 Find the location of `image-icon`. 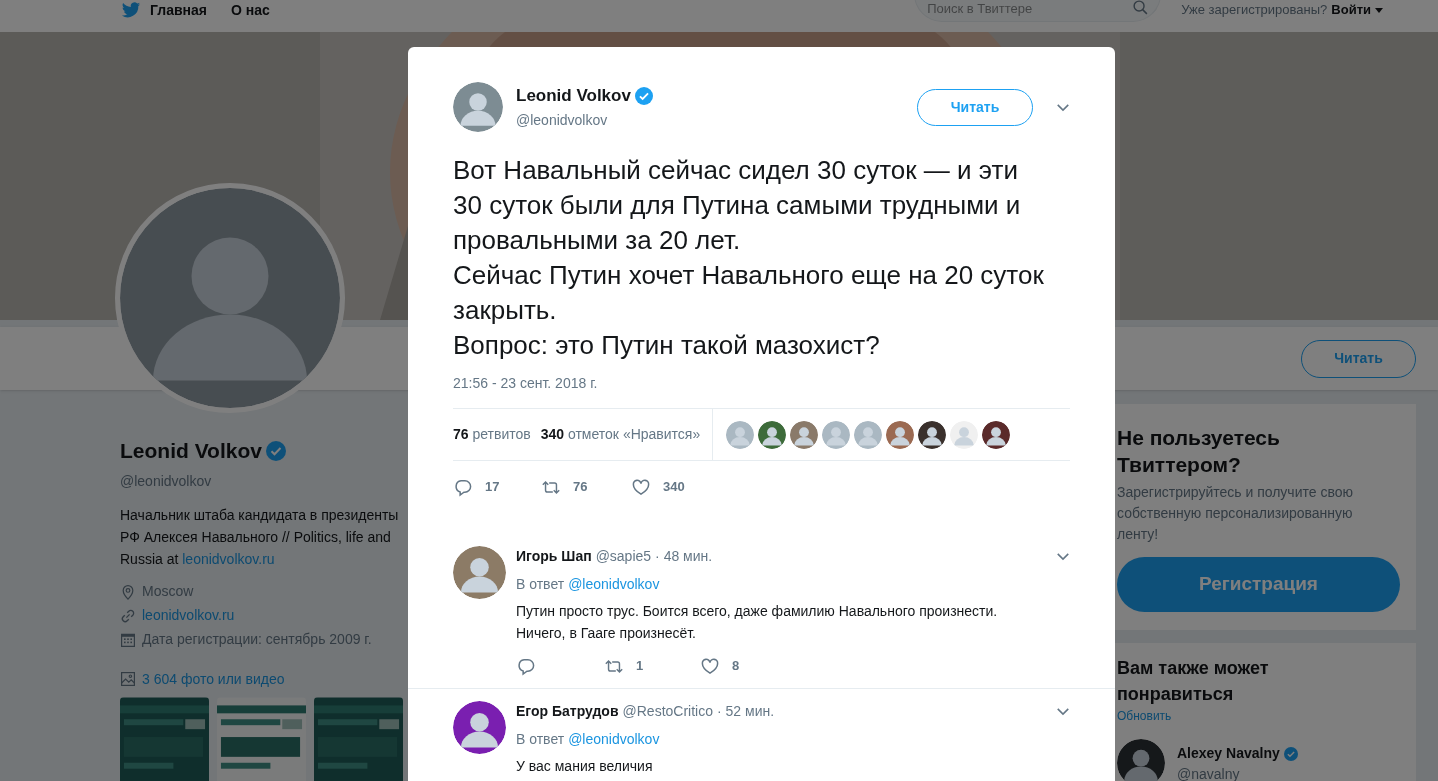

image-icon is located at coordinates (128, 679).